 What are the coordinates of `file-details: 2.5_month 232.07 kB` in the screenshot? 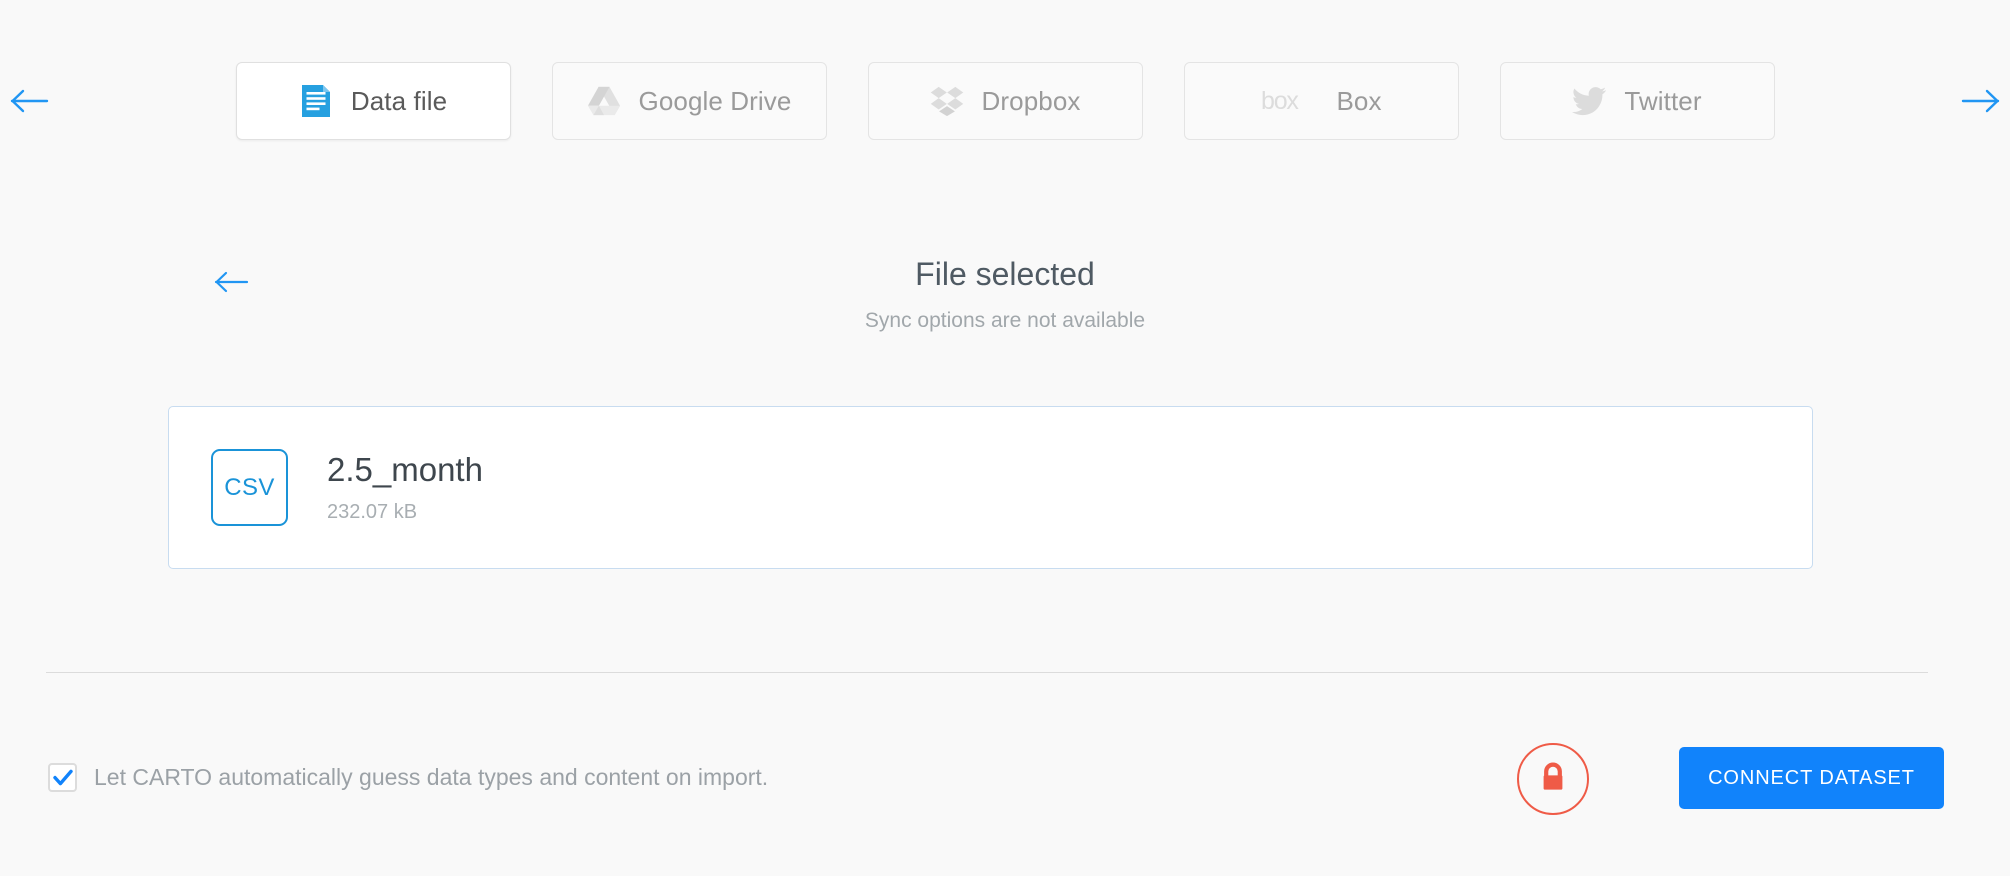 It's located at (405, 487).